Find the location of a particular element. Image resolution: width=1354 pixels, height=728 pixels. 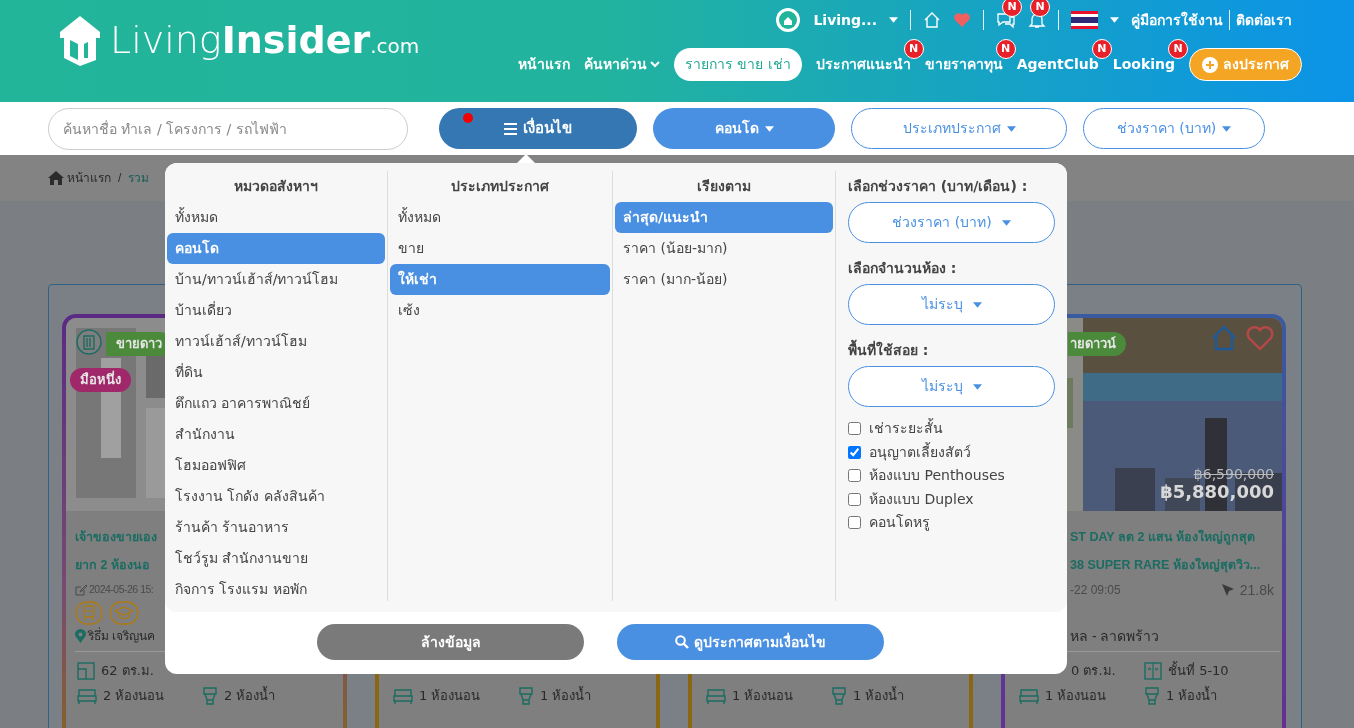

filter-option: ราคา (น้อย-มาก) is located at coordinates (724, 248).